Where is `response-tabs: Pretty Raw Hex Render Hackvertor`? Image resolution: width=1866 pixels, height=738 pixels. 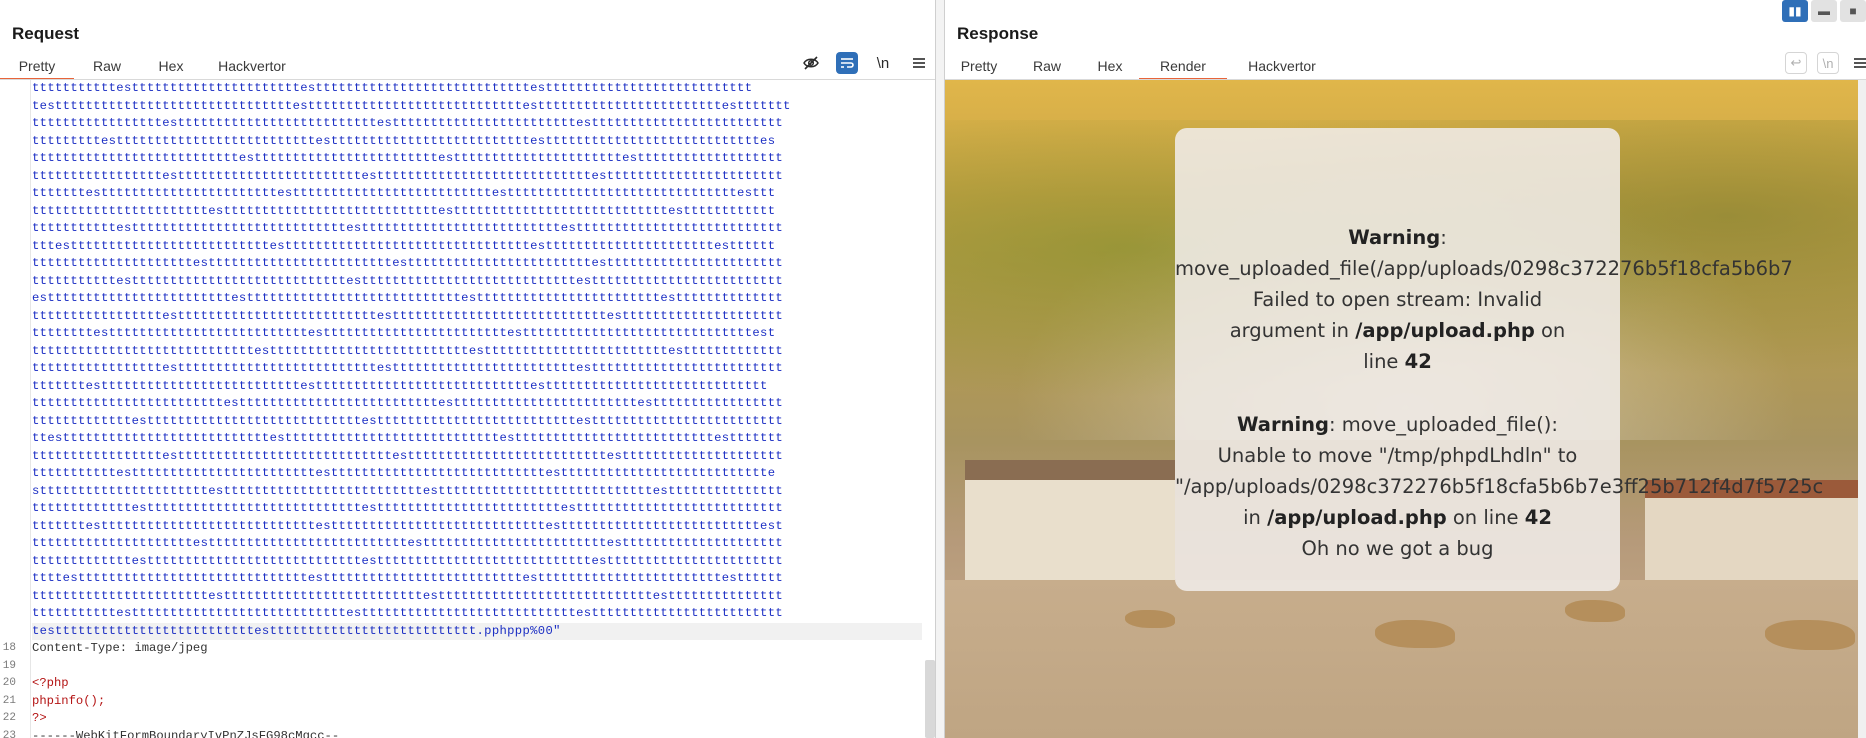 response-tabs: Pretty Raw Hex Render Hackvertor is located at coordinates (1141, 66).